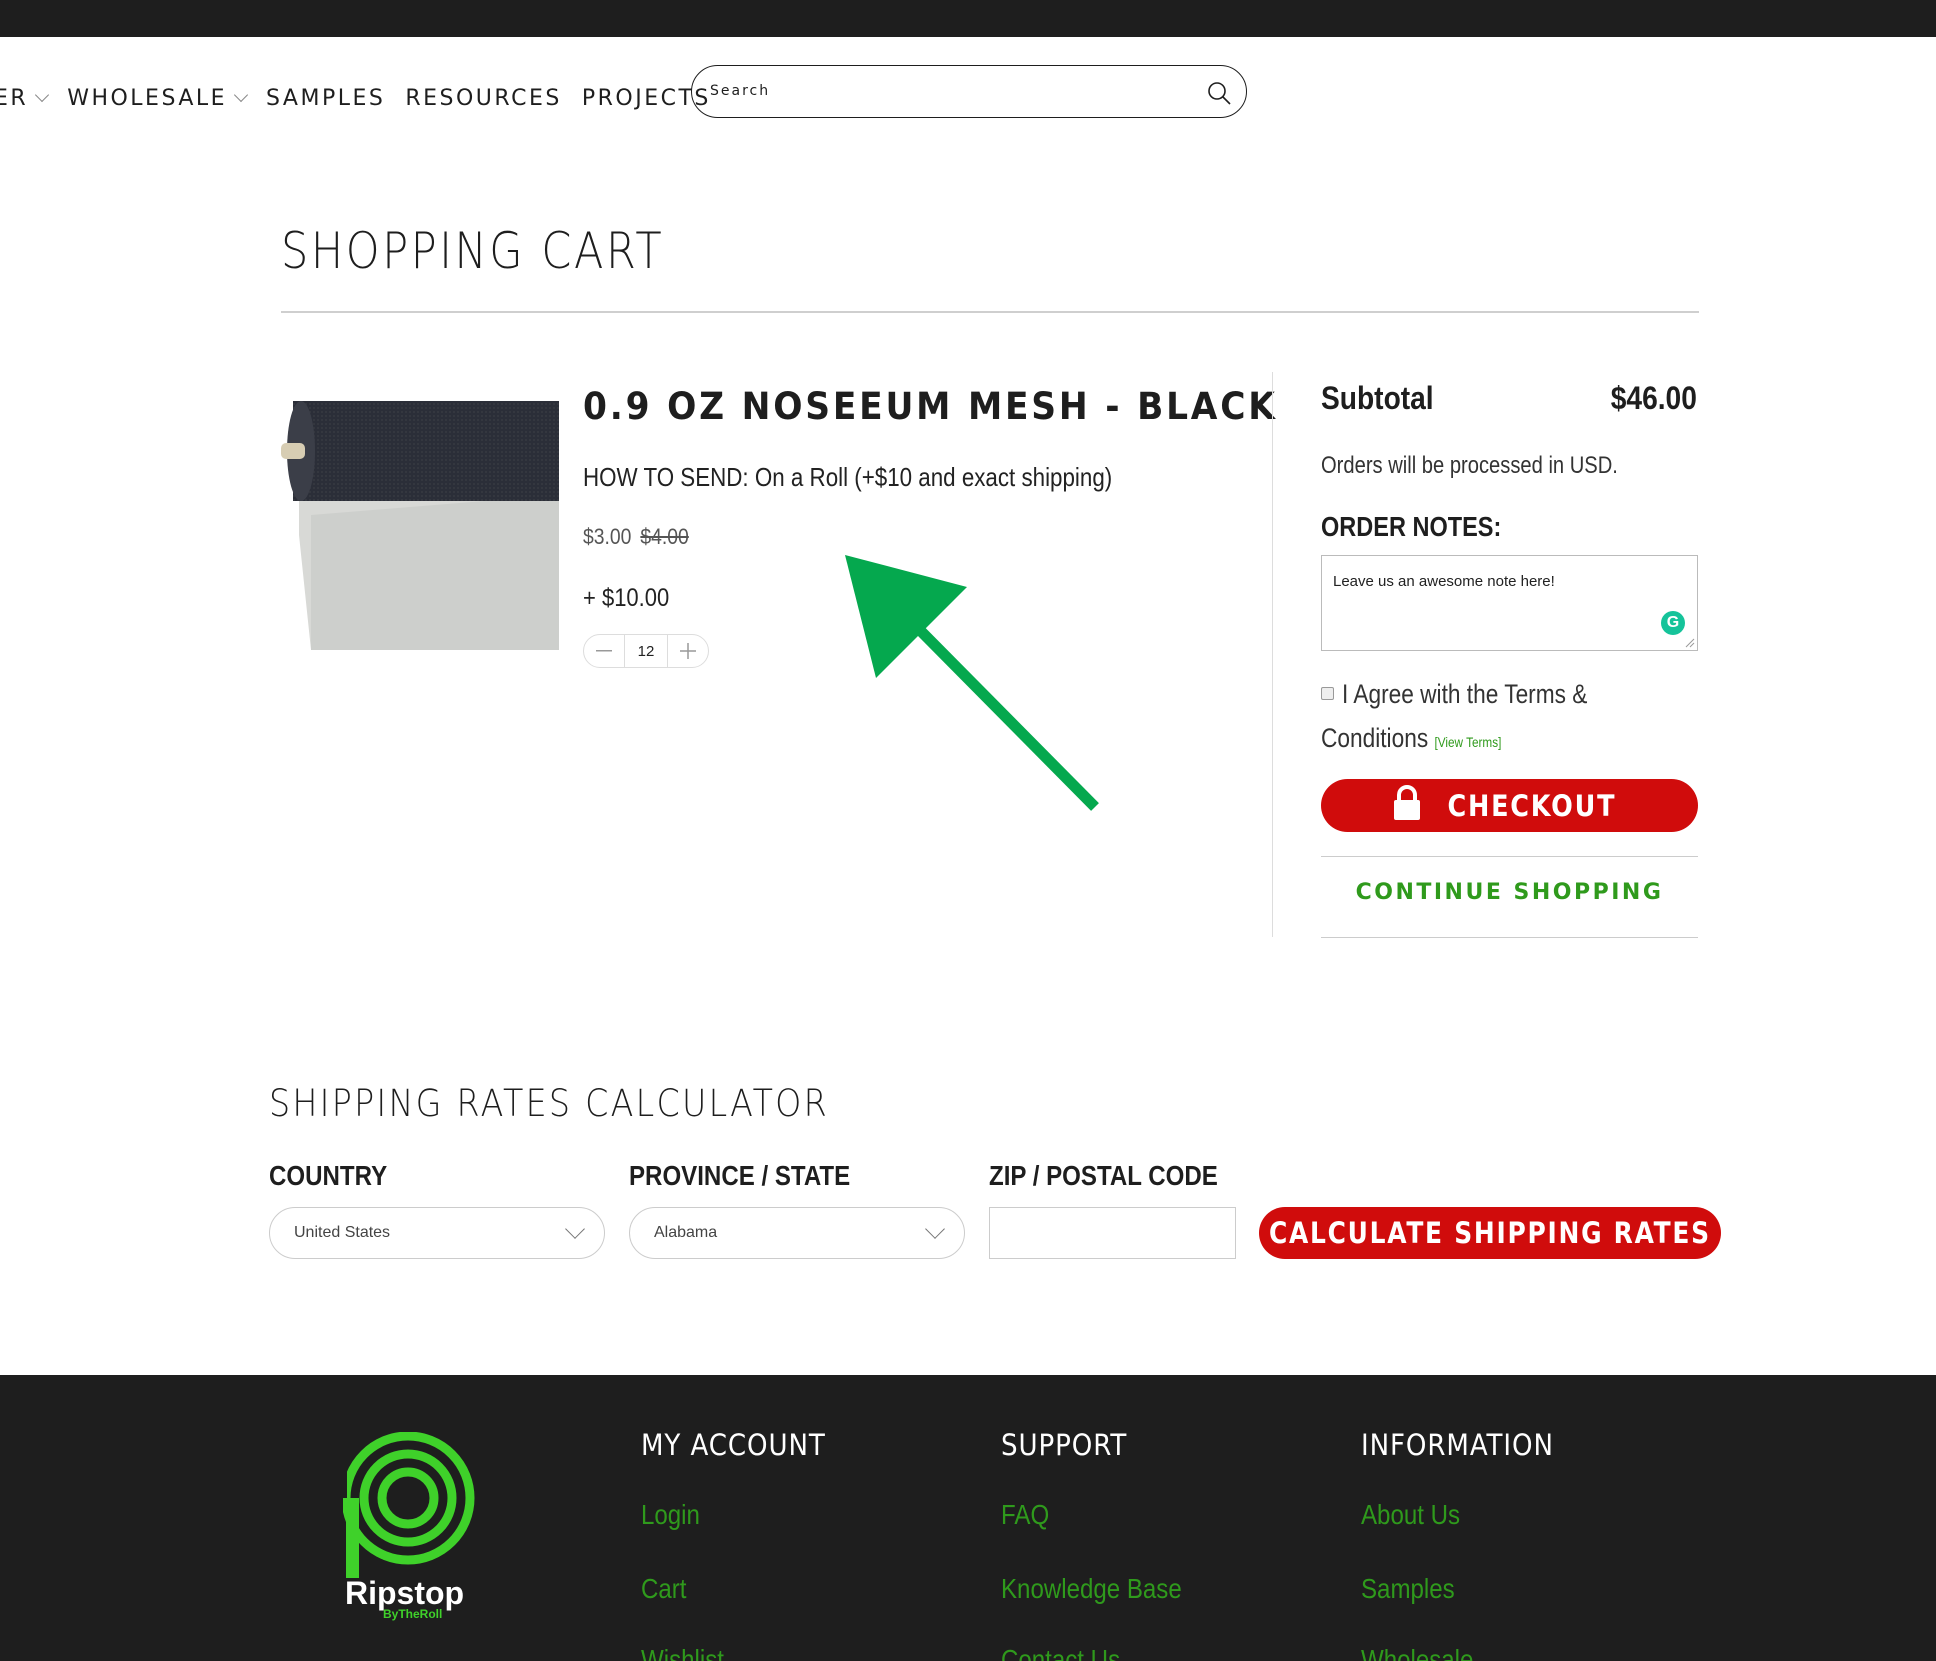 This screenshot has height=1661, width=1936. I want to click on footer-link-samples: Samples, so click(1408, 1589).